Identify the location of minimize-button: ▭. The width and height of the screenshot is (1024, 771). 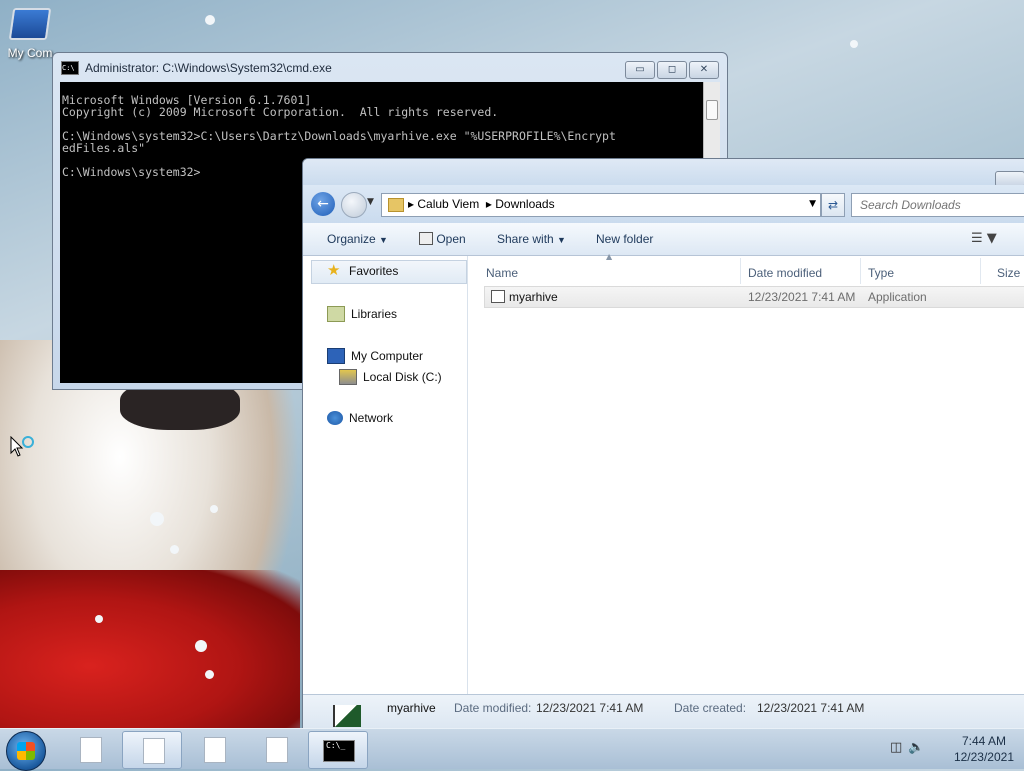
(640, 70).